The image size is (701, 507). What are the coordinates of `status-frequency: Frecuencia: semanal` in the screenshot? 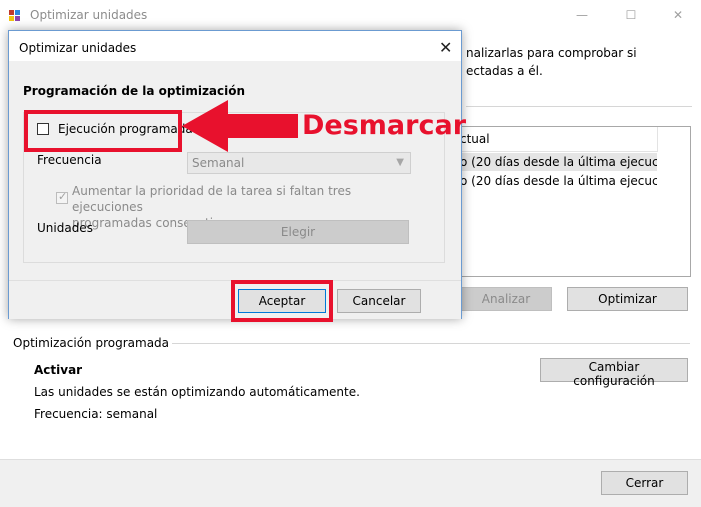 It's located at (96, 414).